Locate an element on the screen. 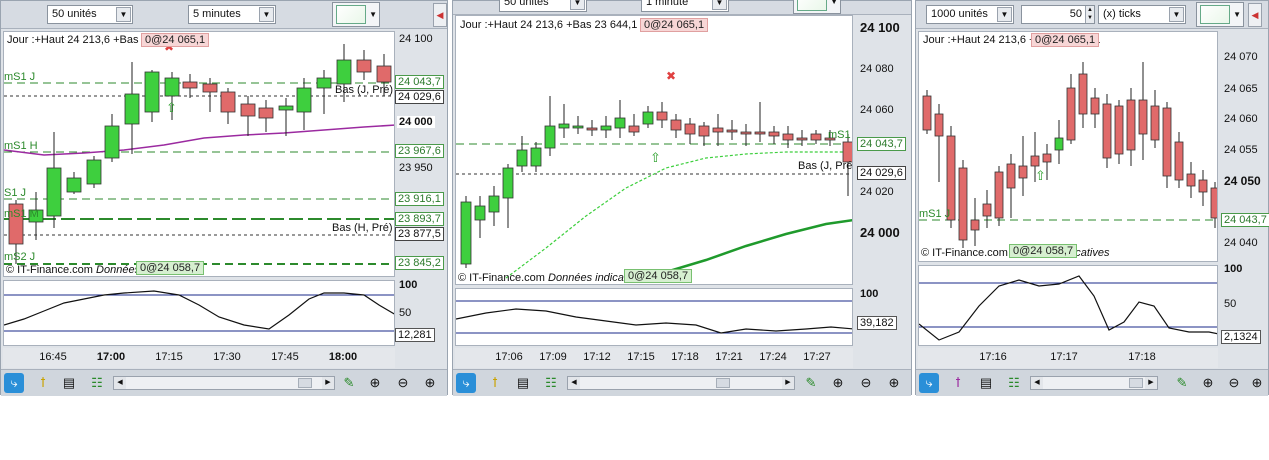 This screenshot has height=460, width=1269. period-select: 1 minute ▼ is located at coordinates (685, 6).